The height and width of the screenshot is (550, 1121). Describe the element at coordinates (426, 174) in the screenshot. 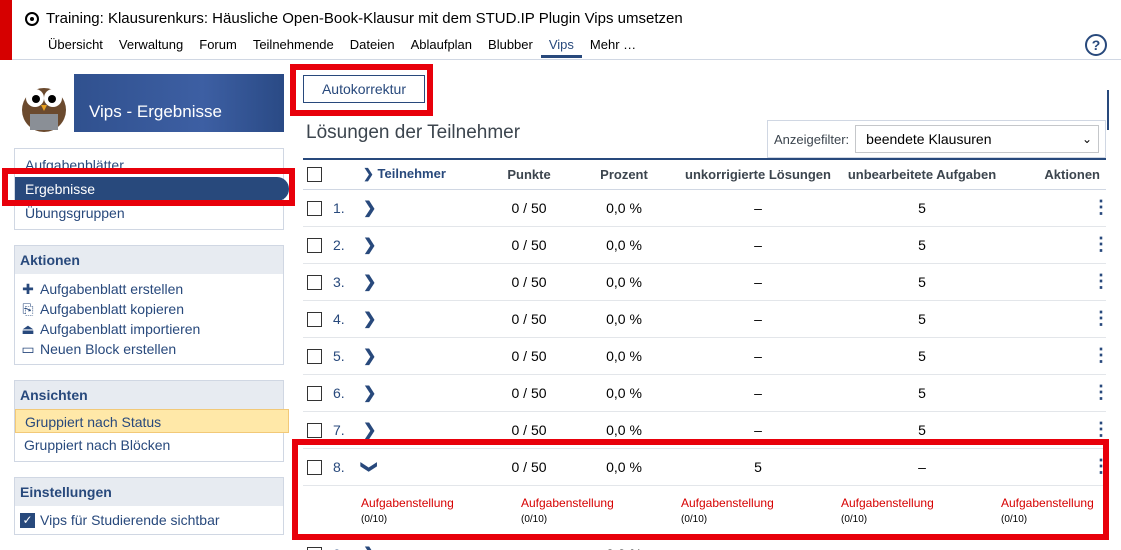

I see `col-teilnehmer: ❯ Teilnehmer` at that location.